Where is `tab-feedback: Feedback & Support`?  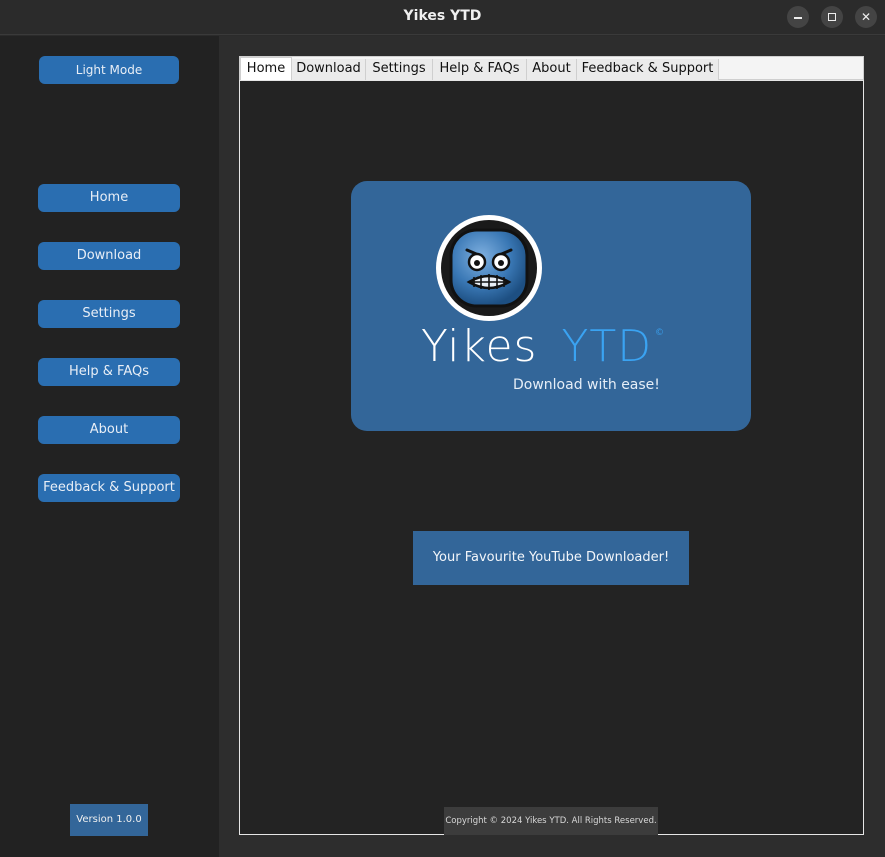
tab-feedback: Feedback & Support is located at coordinates (648, 70).